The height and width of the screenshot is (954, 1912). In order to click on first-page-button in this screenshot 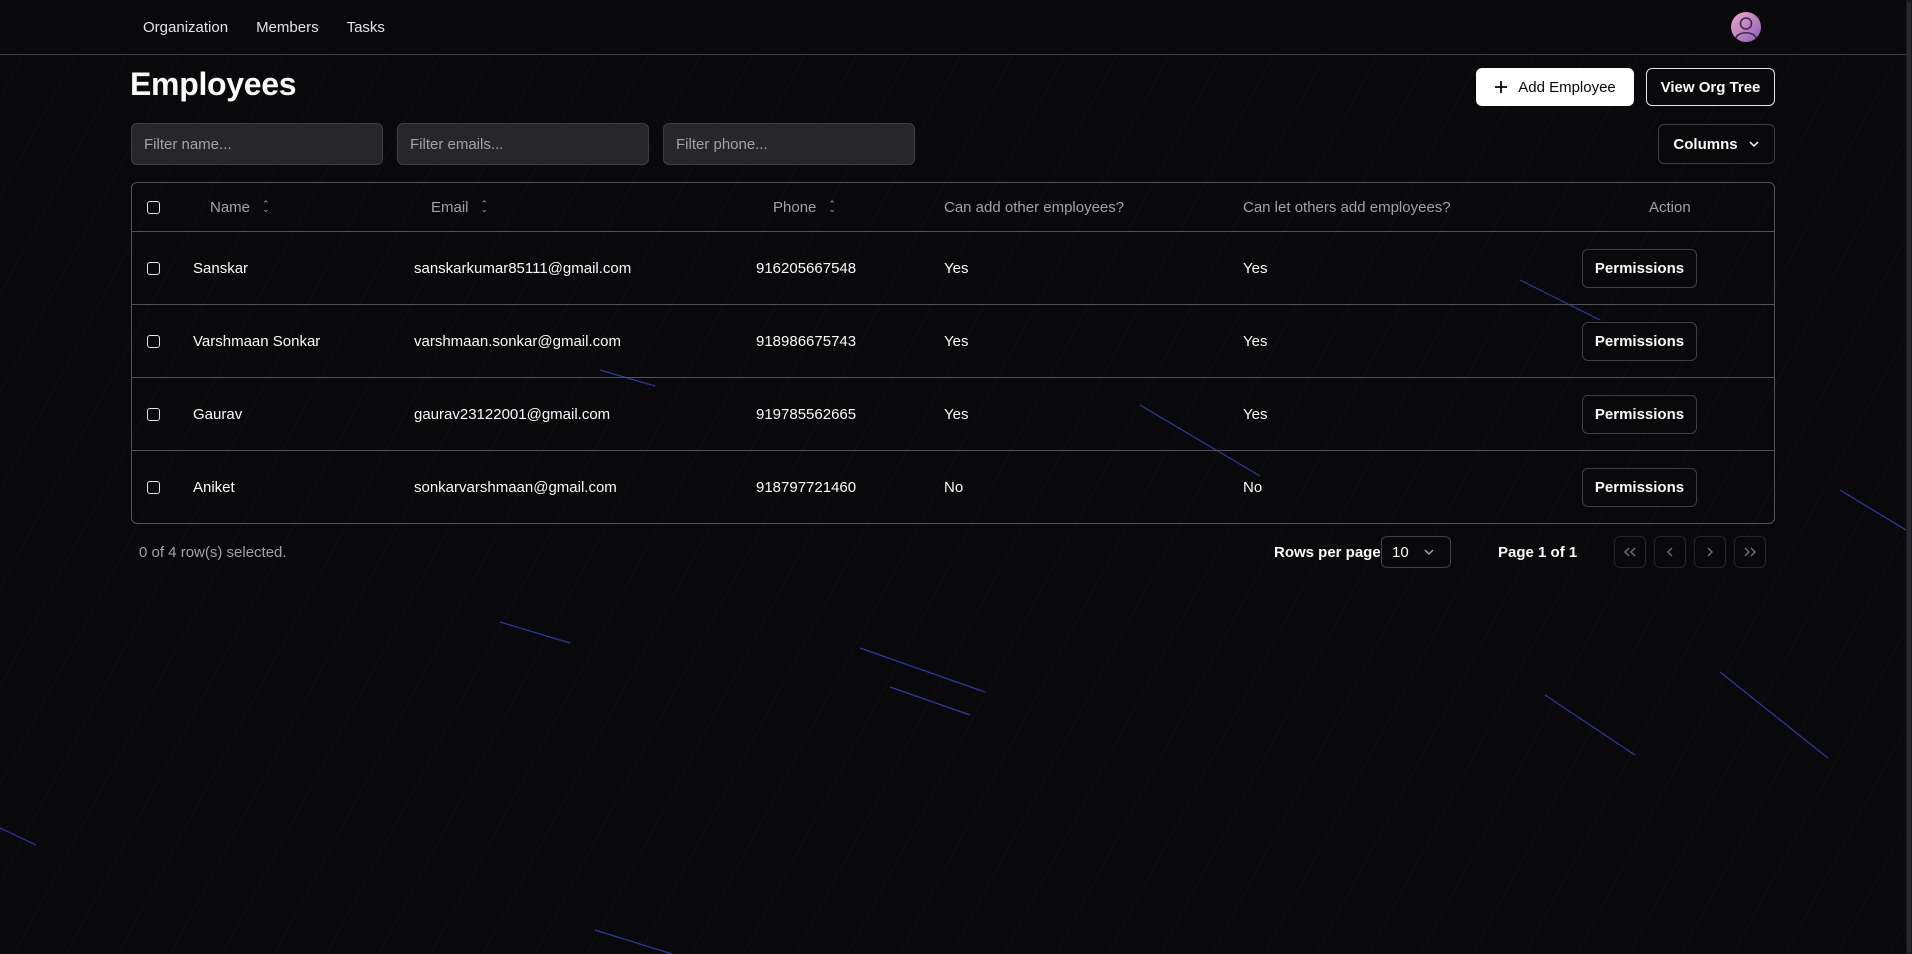, I will do `click(1630, 552)`.